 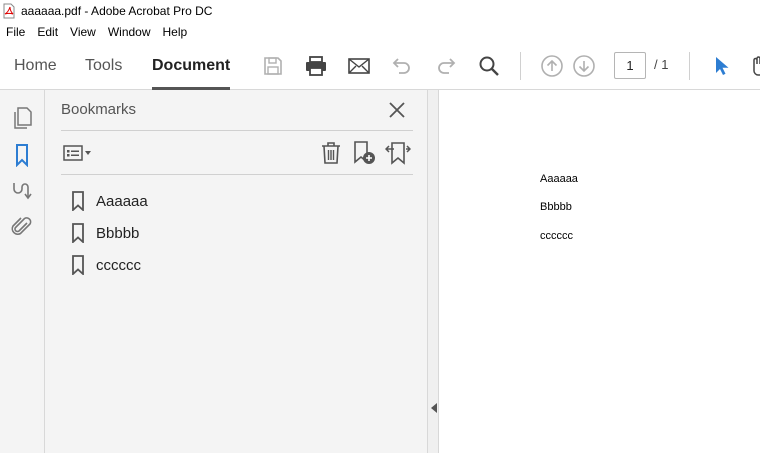 What do you see at coordinates (402, 66) in the screenshot?
I see `undo-icon` at bounding box center [402, 66].